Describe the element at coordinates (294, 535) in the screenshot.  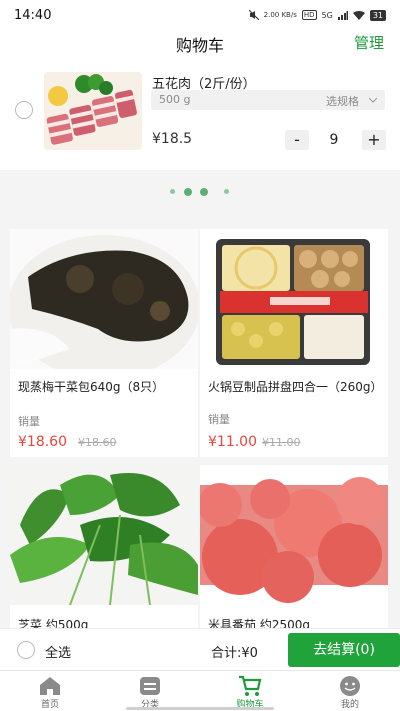
I see `tomato-image` at that location.